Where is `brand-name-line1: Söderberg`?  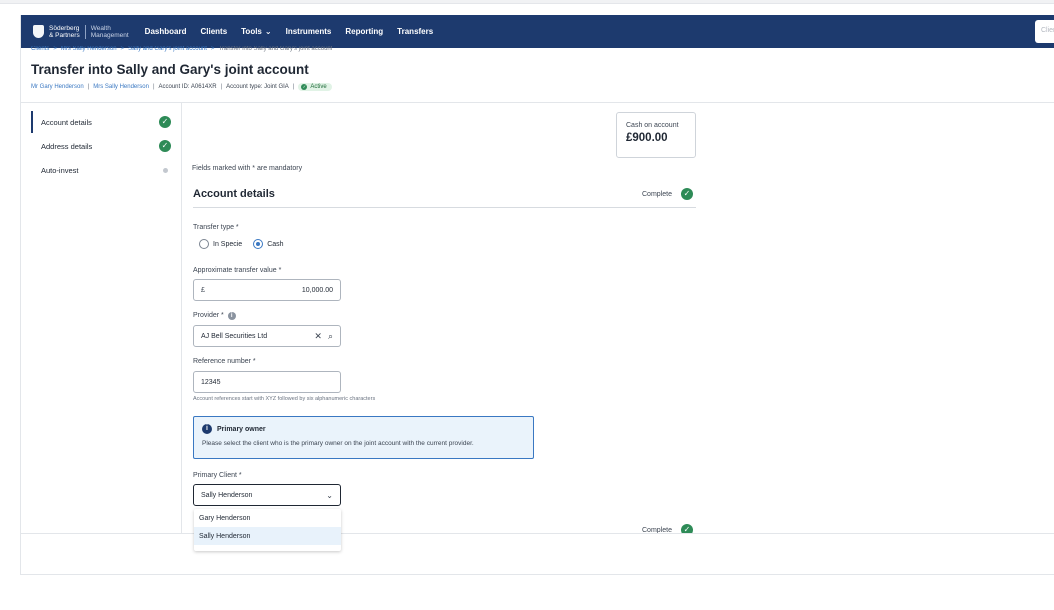 brand-name-line1: Söderberg is located at coordinates (64, 28).